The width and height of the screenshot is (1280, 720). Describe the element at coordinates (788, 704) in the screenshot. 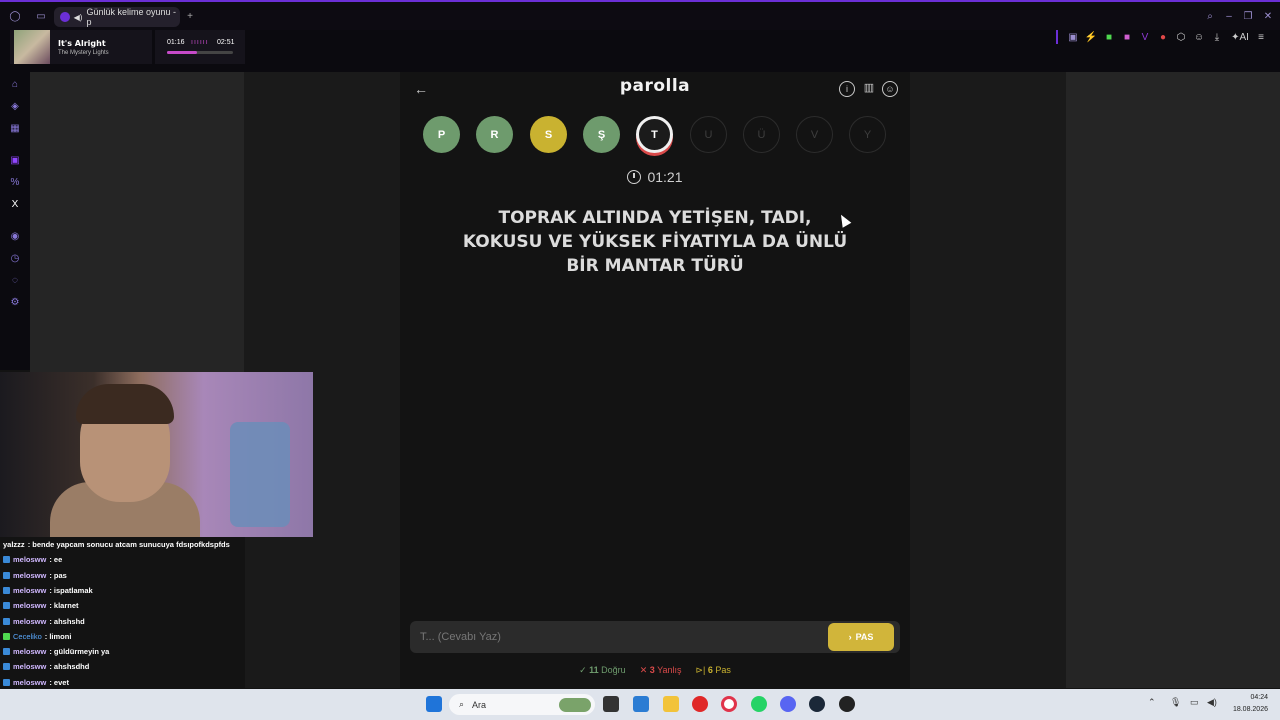

I see `discord-icon` at that location.